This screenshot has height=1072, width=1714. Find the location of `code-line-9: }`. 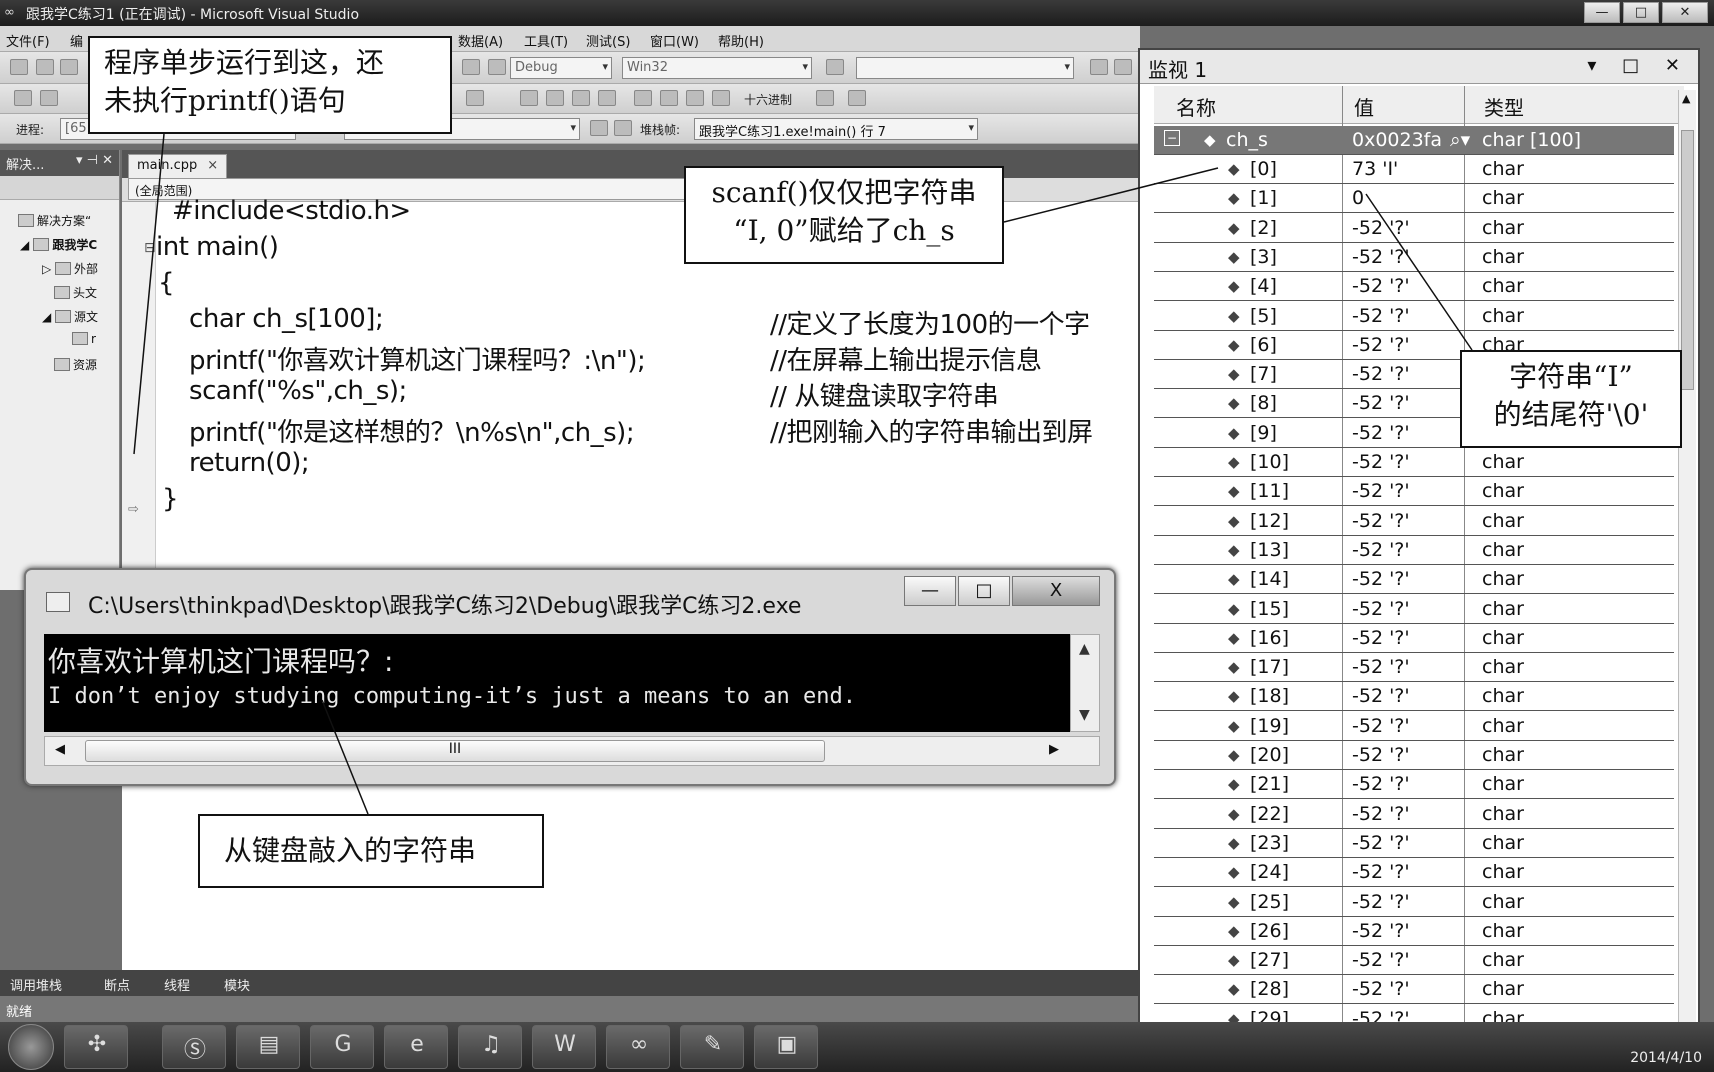

code-line-9: } is located at coordinates (170, 499).